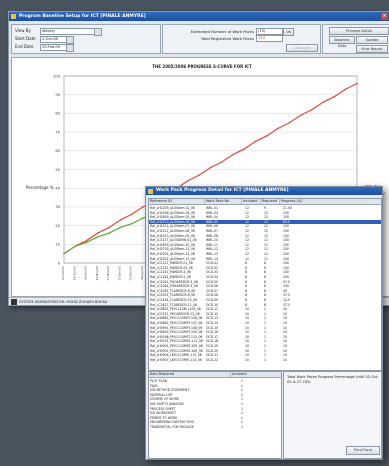 The height and width of the screenshot is (466, 389). I want to click on table-row: Raf_LH0907_LBV1110MFI-114_06 OCD-22 10 1 10, so click(265, 360).